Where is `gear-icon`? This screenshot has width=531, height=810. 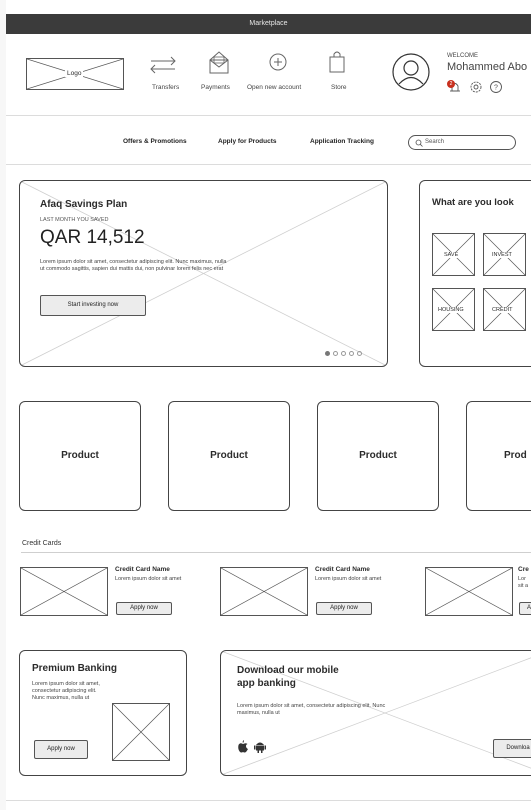
gear-icon is located at coordinates (476, 87).